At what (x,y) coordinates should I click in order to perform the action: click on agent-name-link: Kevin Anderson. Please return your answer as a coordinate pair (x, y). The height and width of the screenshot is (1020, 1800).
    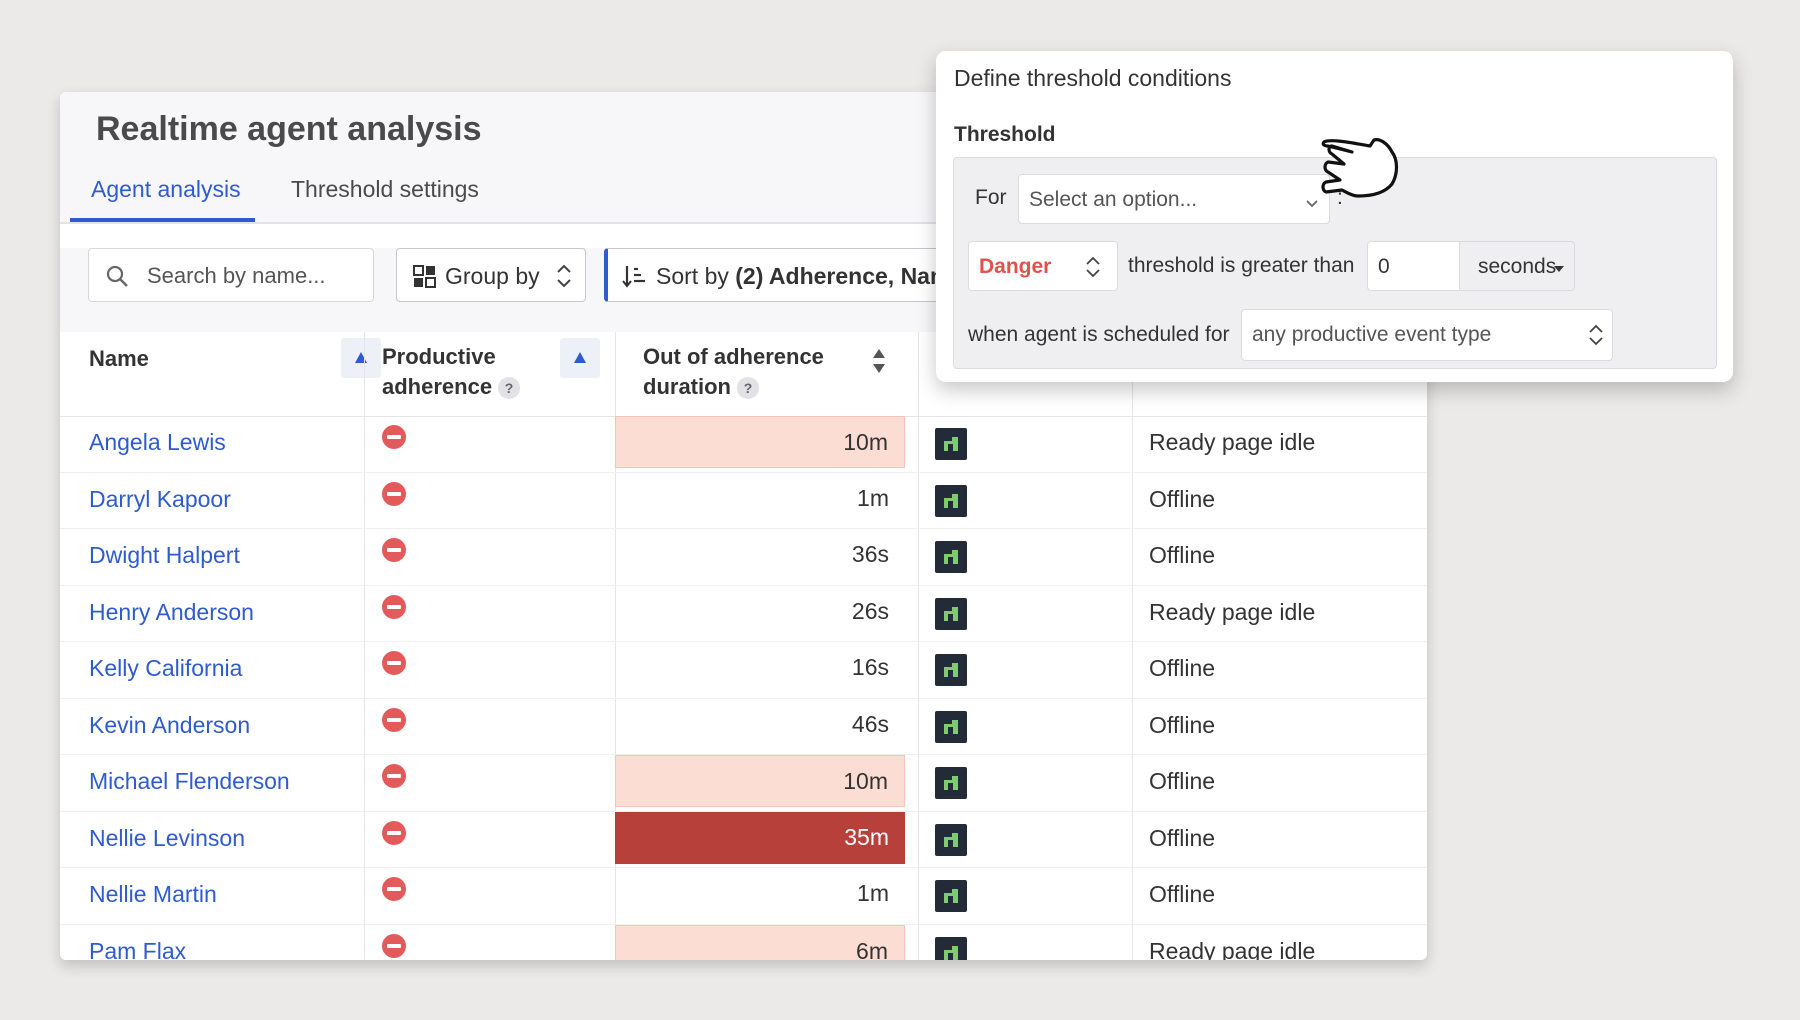
    Looking at the image, I should click on (169, 725).